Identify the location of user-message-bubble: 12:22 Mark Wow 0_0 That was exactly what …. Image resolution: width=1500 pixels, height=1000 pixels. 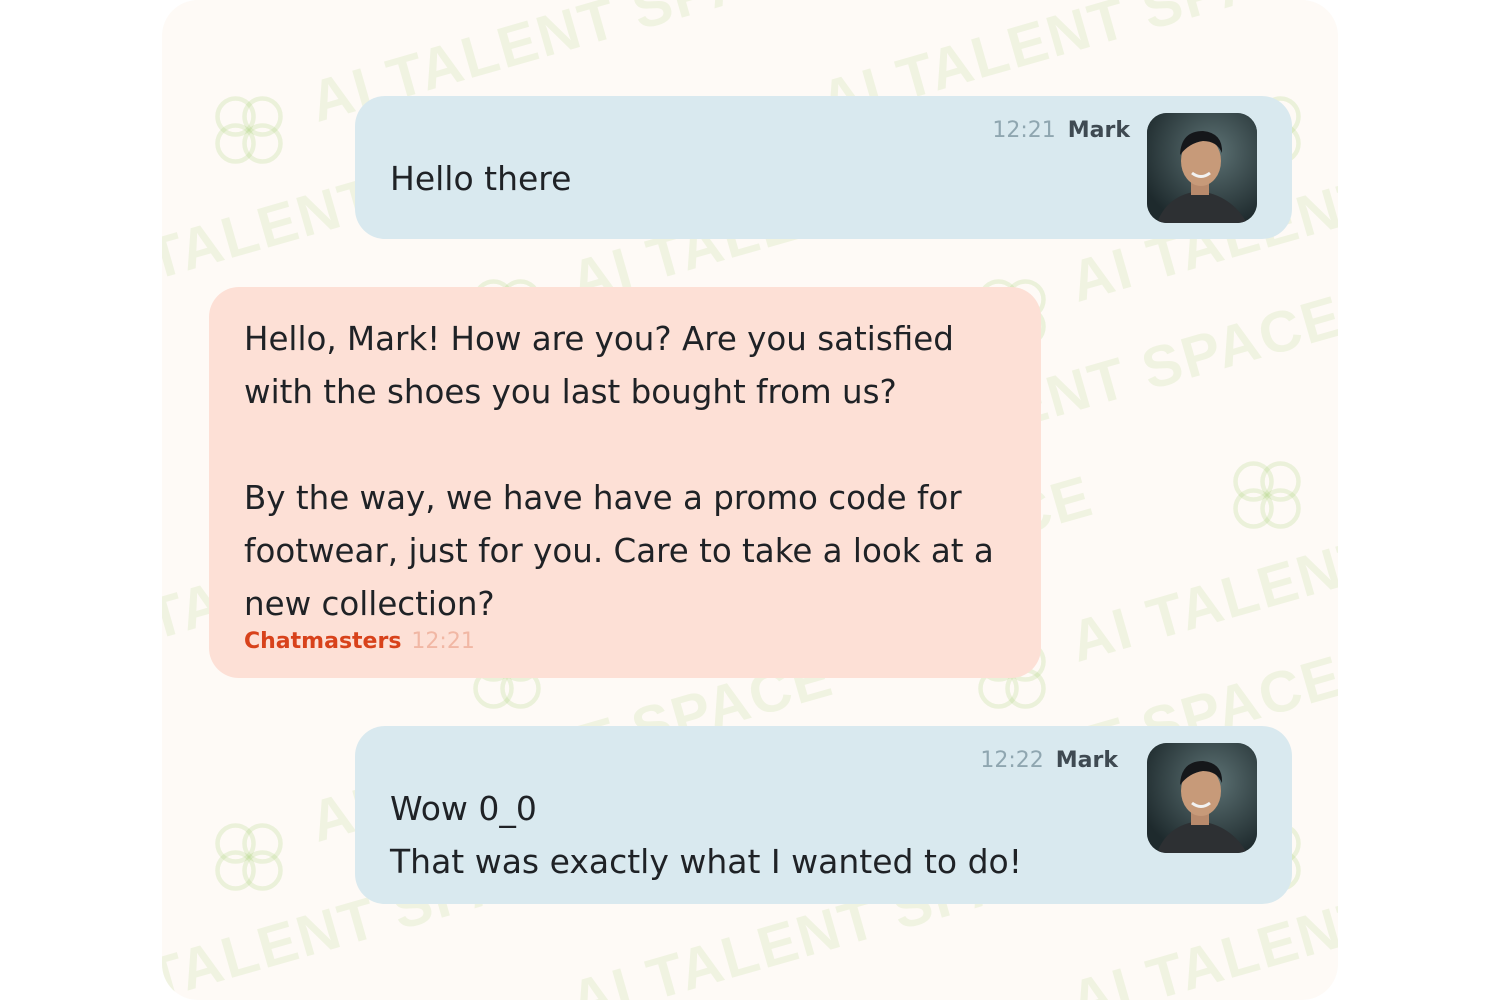
(823, 815).